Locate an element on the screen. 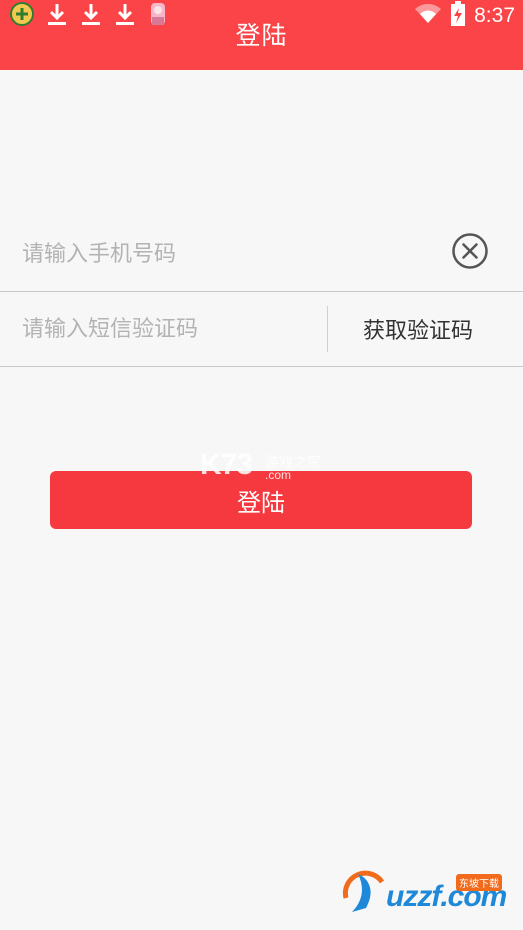 This screenshot has width=523, height=930. code-row: 获取验证码 is located at coordinates (261, 329).